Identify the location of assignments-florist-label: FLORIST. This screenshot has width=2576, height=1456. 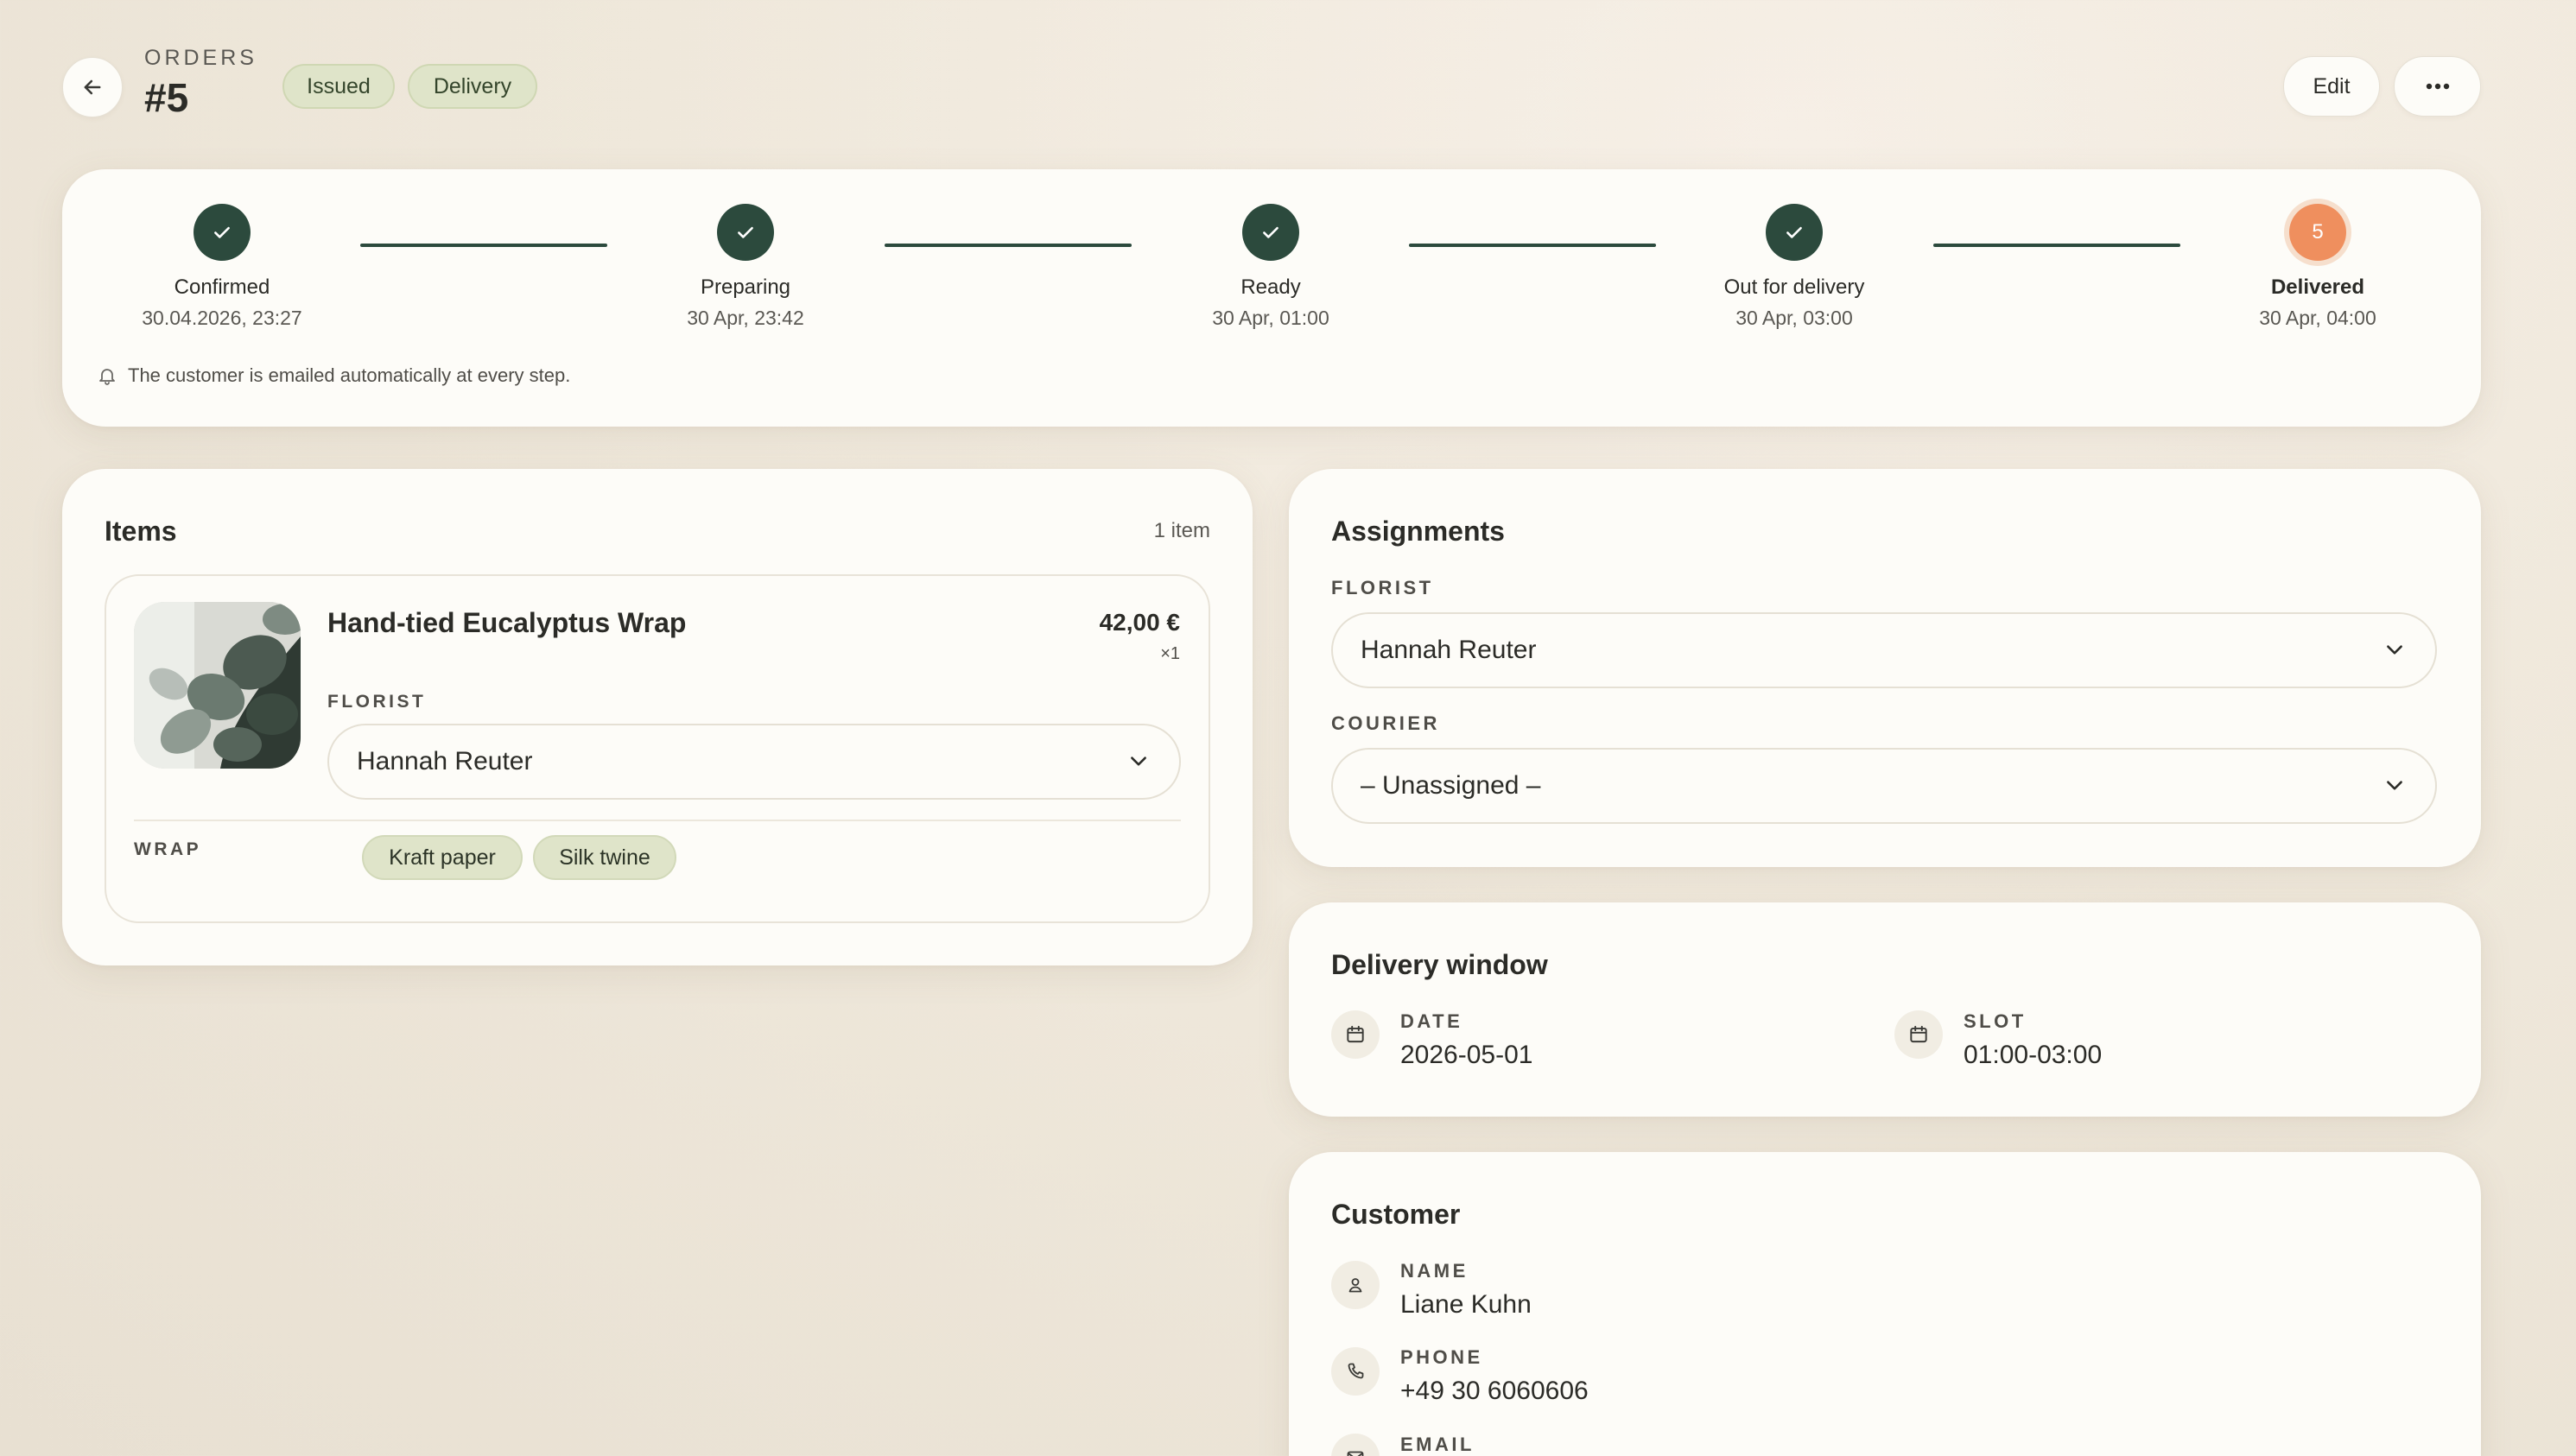
(1382, 588).